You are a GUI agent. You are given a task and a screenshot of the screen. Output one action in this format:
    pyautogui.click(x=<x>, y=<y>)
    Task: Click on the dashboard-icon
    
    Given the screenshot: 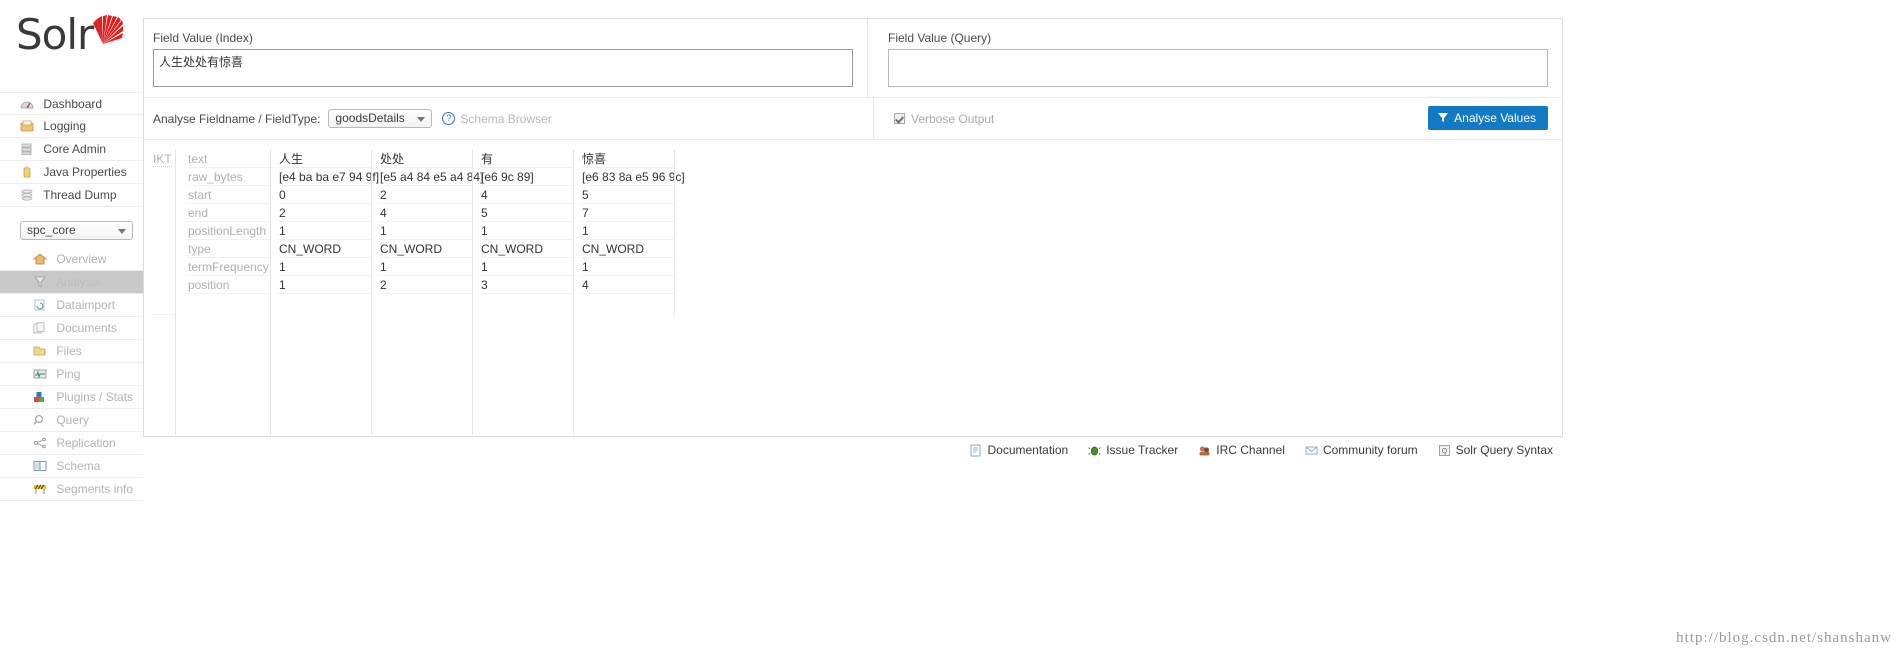 What is the action you would take?
    pyautogui.click(x=27, y=102)
    